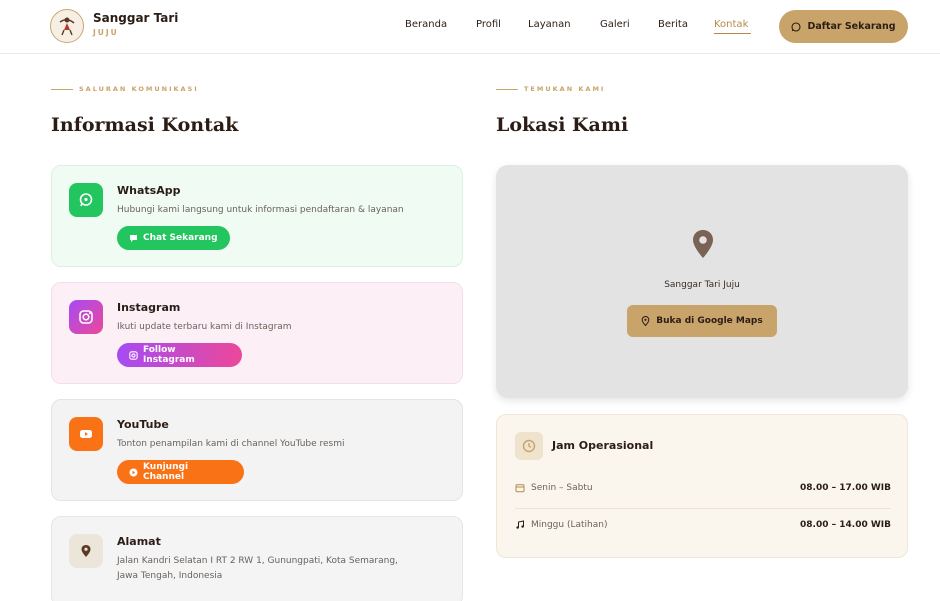 The width and height of the screenshot is (940, 601). What do you see at coordinates (139, 541) in the screenshot?
I see `card-title: Alamat` at bounding box center [139, 541].